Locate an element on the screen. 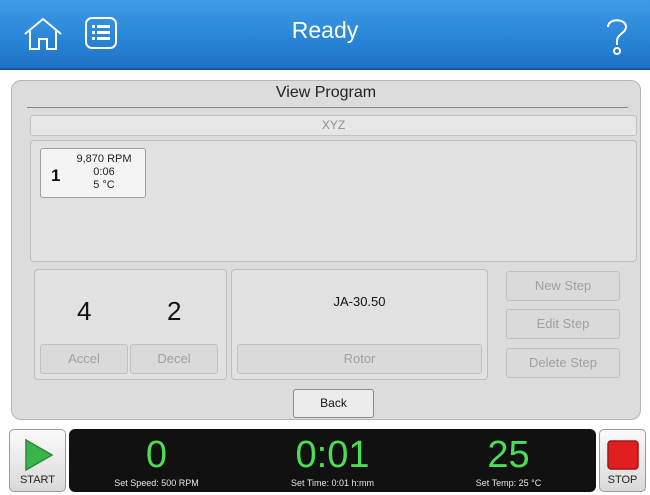  step-temp: 5 °C is located at coordinates (104, 185).